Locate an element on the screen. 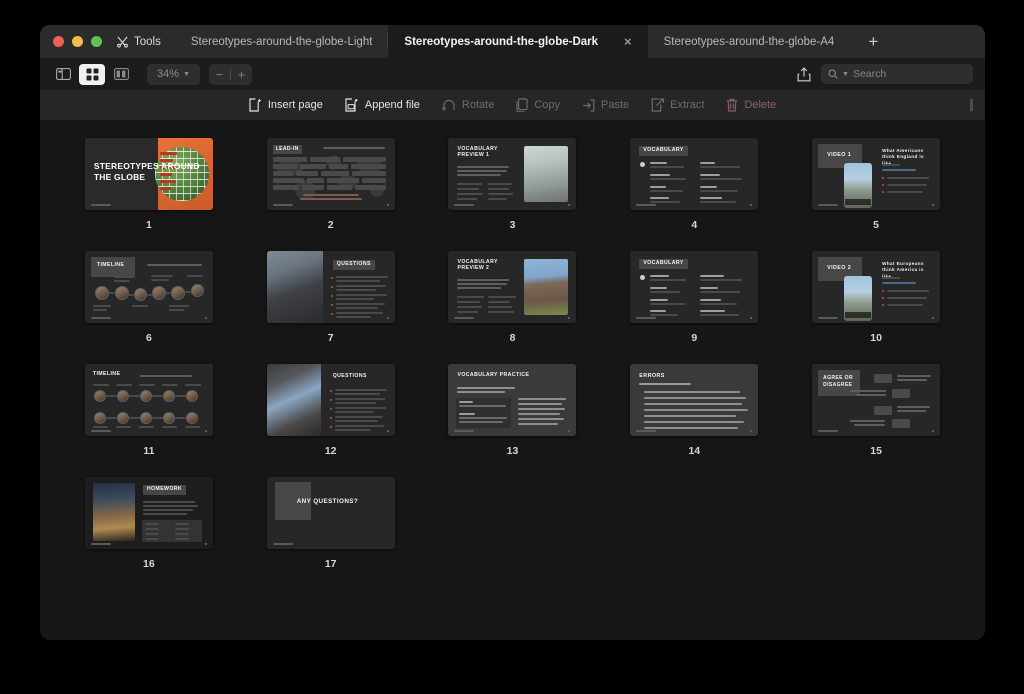 This screenshot has width=1024, height=694. zoom-level-select: 34% ▼ is located at coordinates (173, 74).